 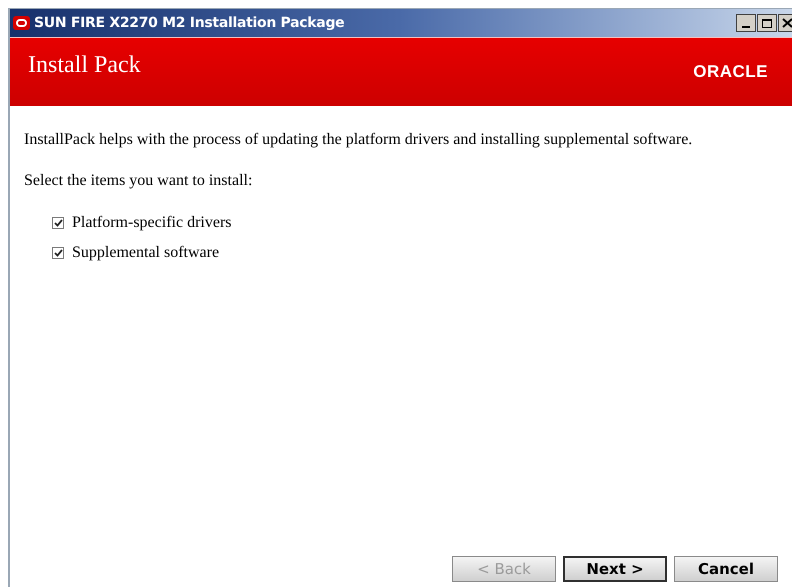 I want to click on intro-text: InstallPack helps with the process of updating the platform drivers and installing supplemental software., so click(x=359, y=140).